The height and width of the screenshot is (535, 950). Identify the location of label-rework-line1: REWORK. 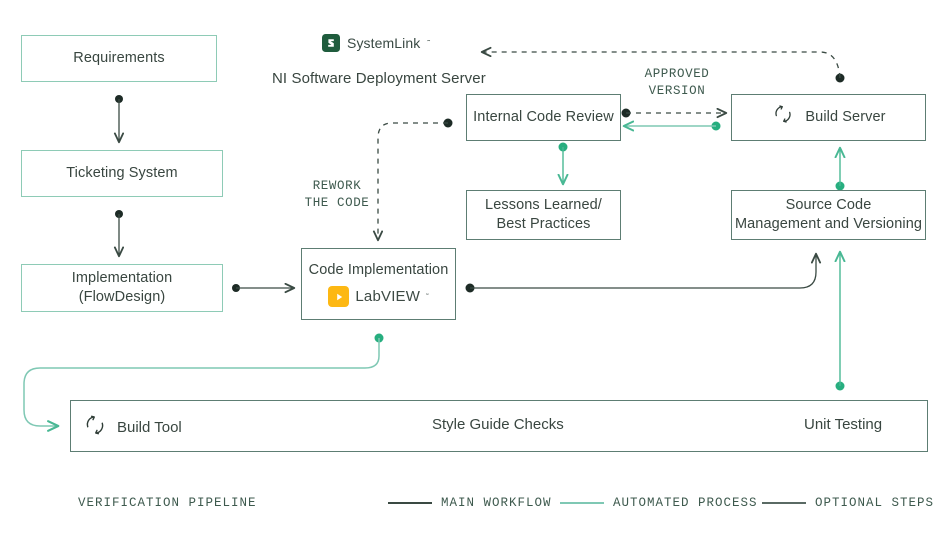
(337, 186).